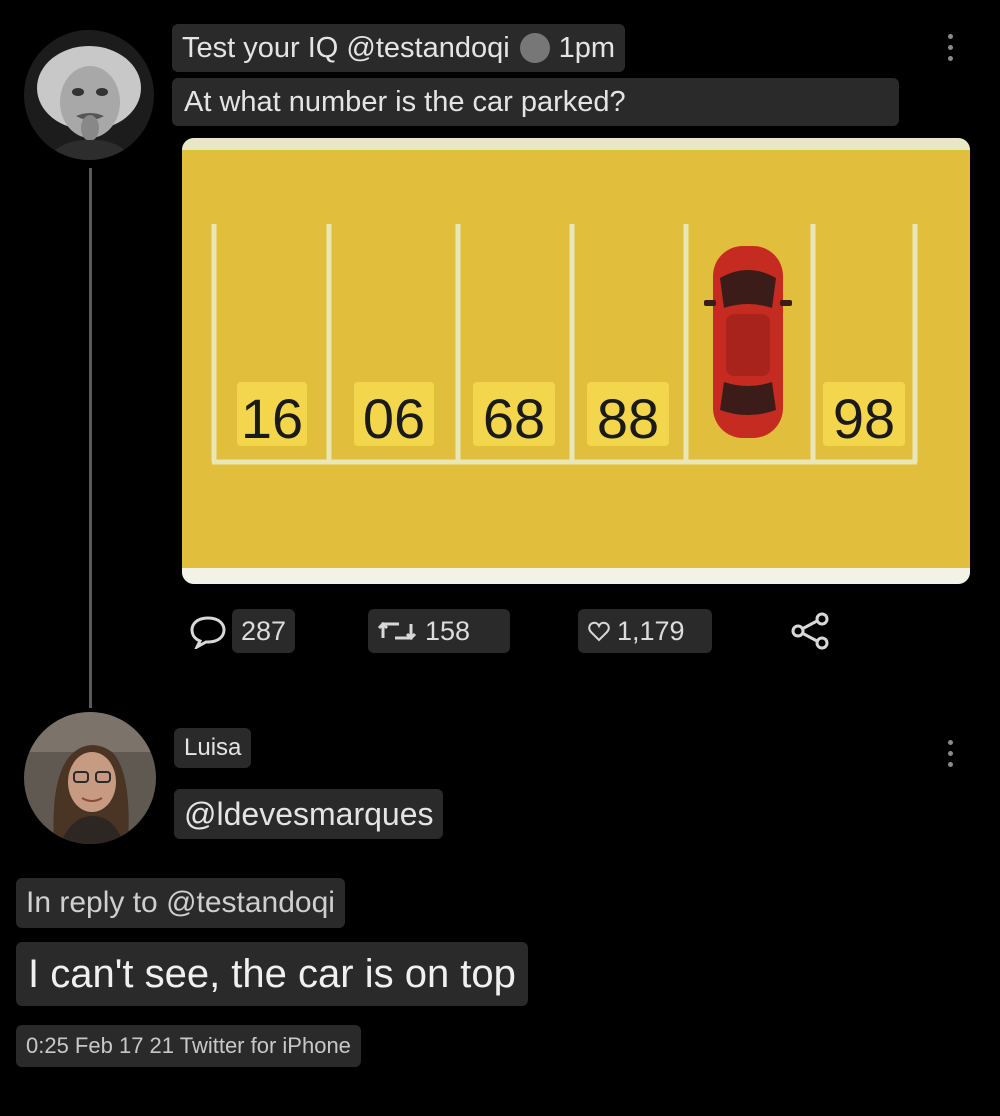 The image size is (1000, 1116). I want to click on spot-number-5: 98, so click(864, 418).